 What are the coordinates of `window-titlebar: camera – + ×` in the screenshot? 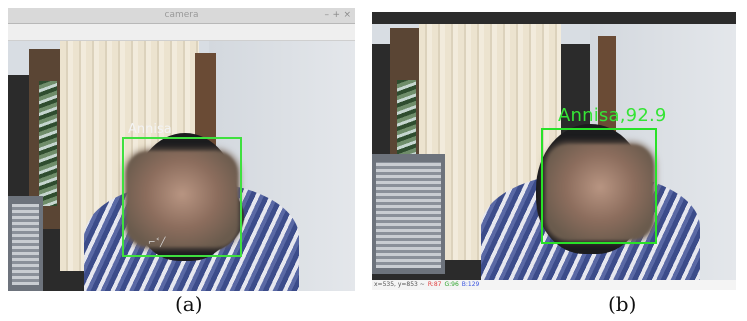 It's located at (181, 16).